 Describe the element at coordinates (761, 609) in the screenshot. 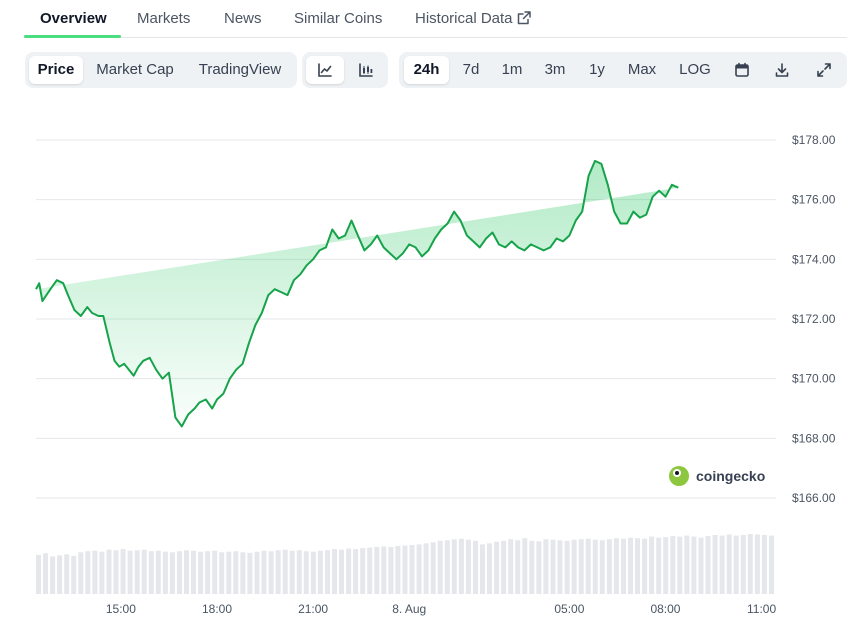

I see `x-tick-label: 11:00` at that location.